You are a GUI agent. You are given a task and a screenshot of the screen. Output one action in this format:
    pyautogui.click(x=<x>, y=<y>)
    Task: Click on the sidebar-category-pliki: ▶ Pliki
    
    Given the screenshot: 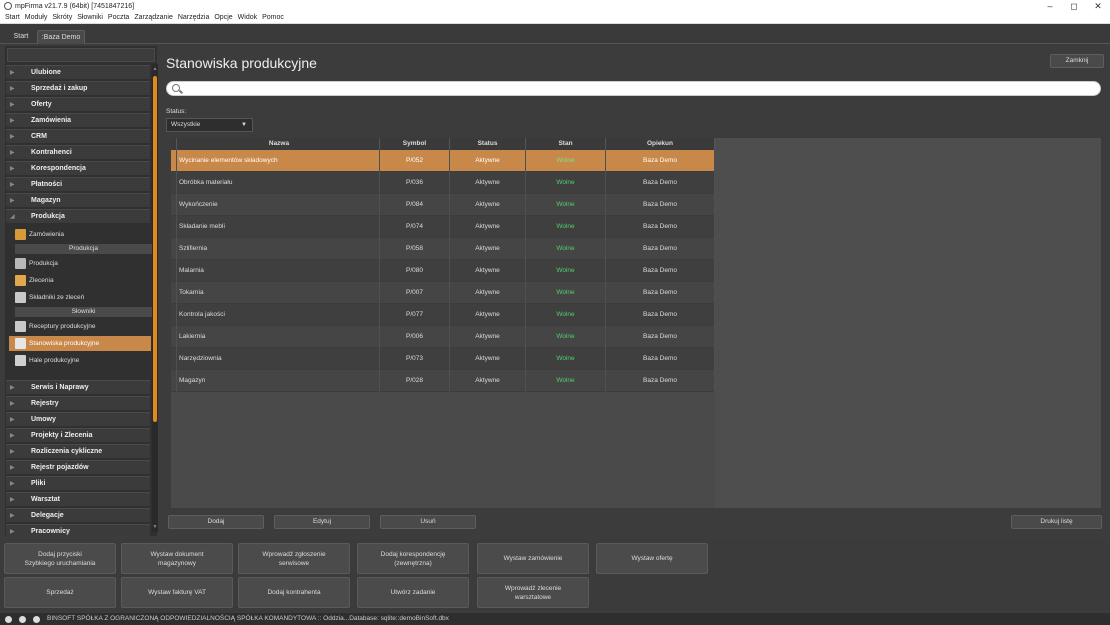 What is the action you would take?
    pyautogui.click(x=78, y=483)
    